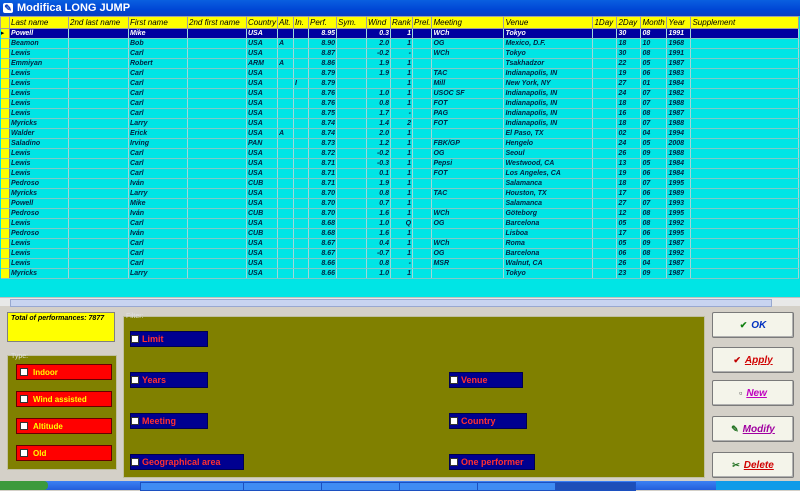 The image size is (800, 491). I want to click on table-cell: OG, so click(468, 43).